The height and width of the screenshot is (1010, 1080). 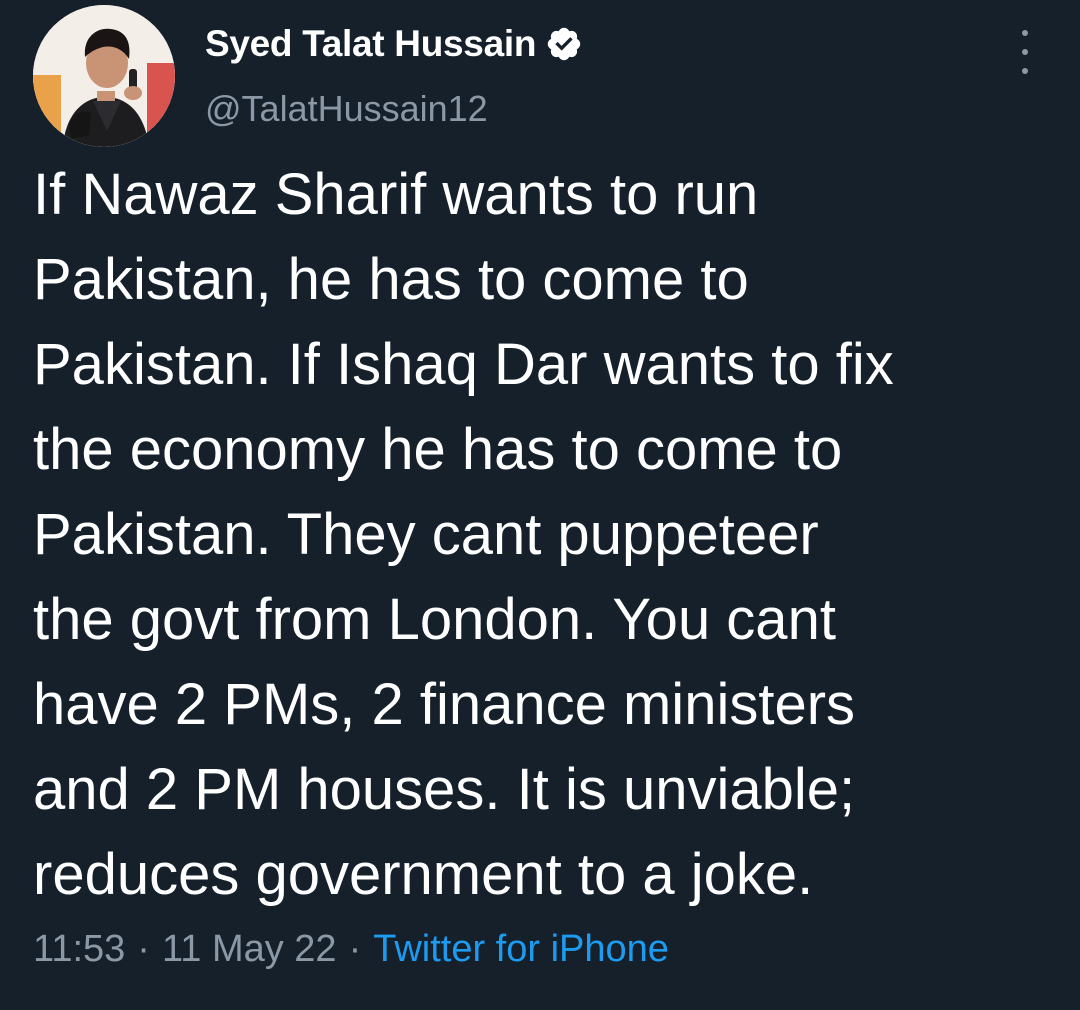 What do you see at coordinates (426, 534) in the screenshot?
I see `tweet-text-line: Pakistan. They cant puppeteer` at bounding box center [426, 534].